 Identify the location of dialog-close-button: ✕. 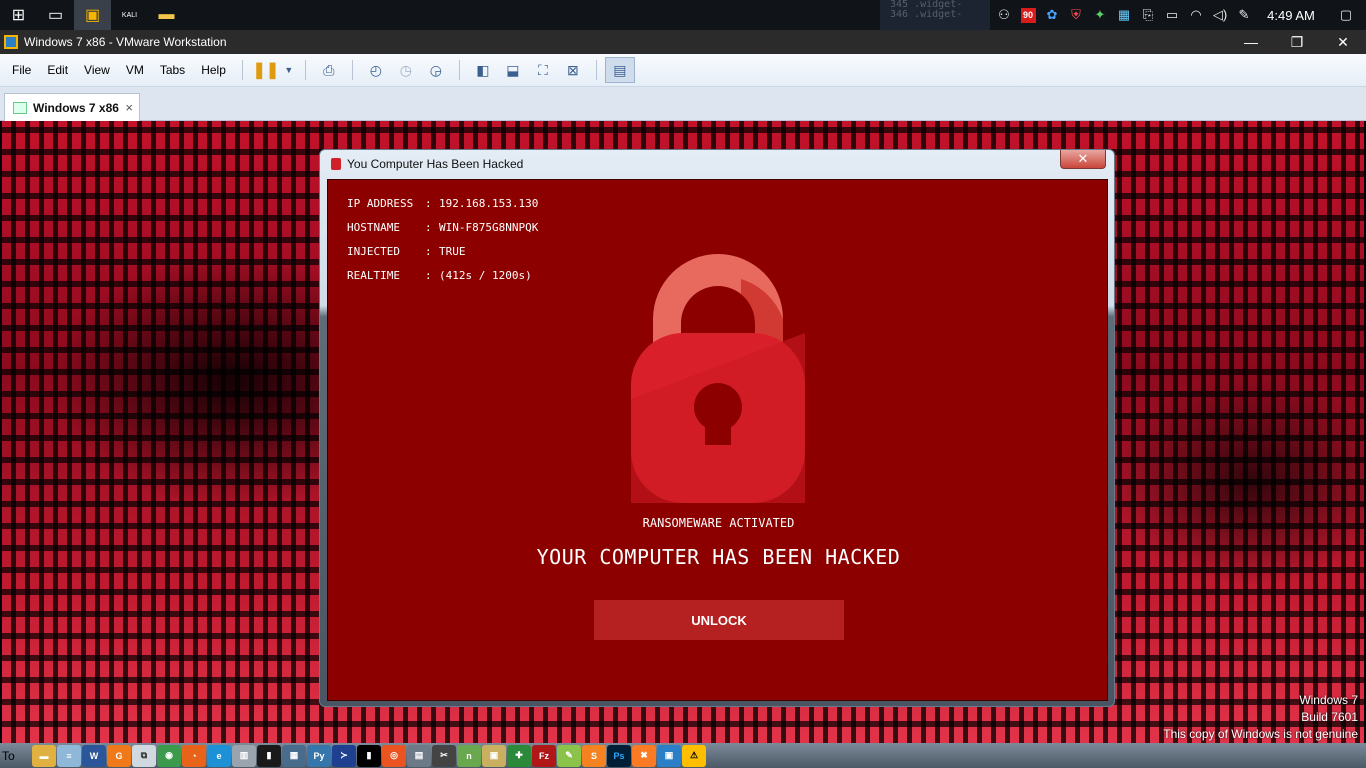
(1083, 159).